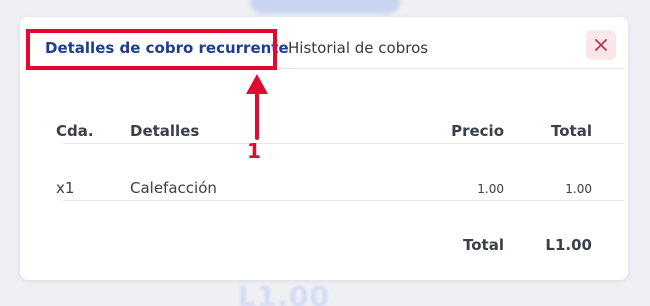  Describe the element at coordinates (325, 7) in the screenshot. I see `background-banner` at that location.